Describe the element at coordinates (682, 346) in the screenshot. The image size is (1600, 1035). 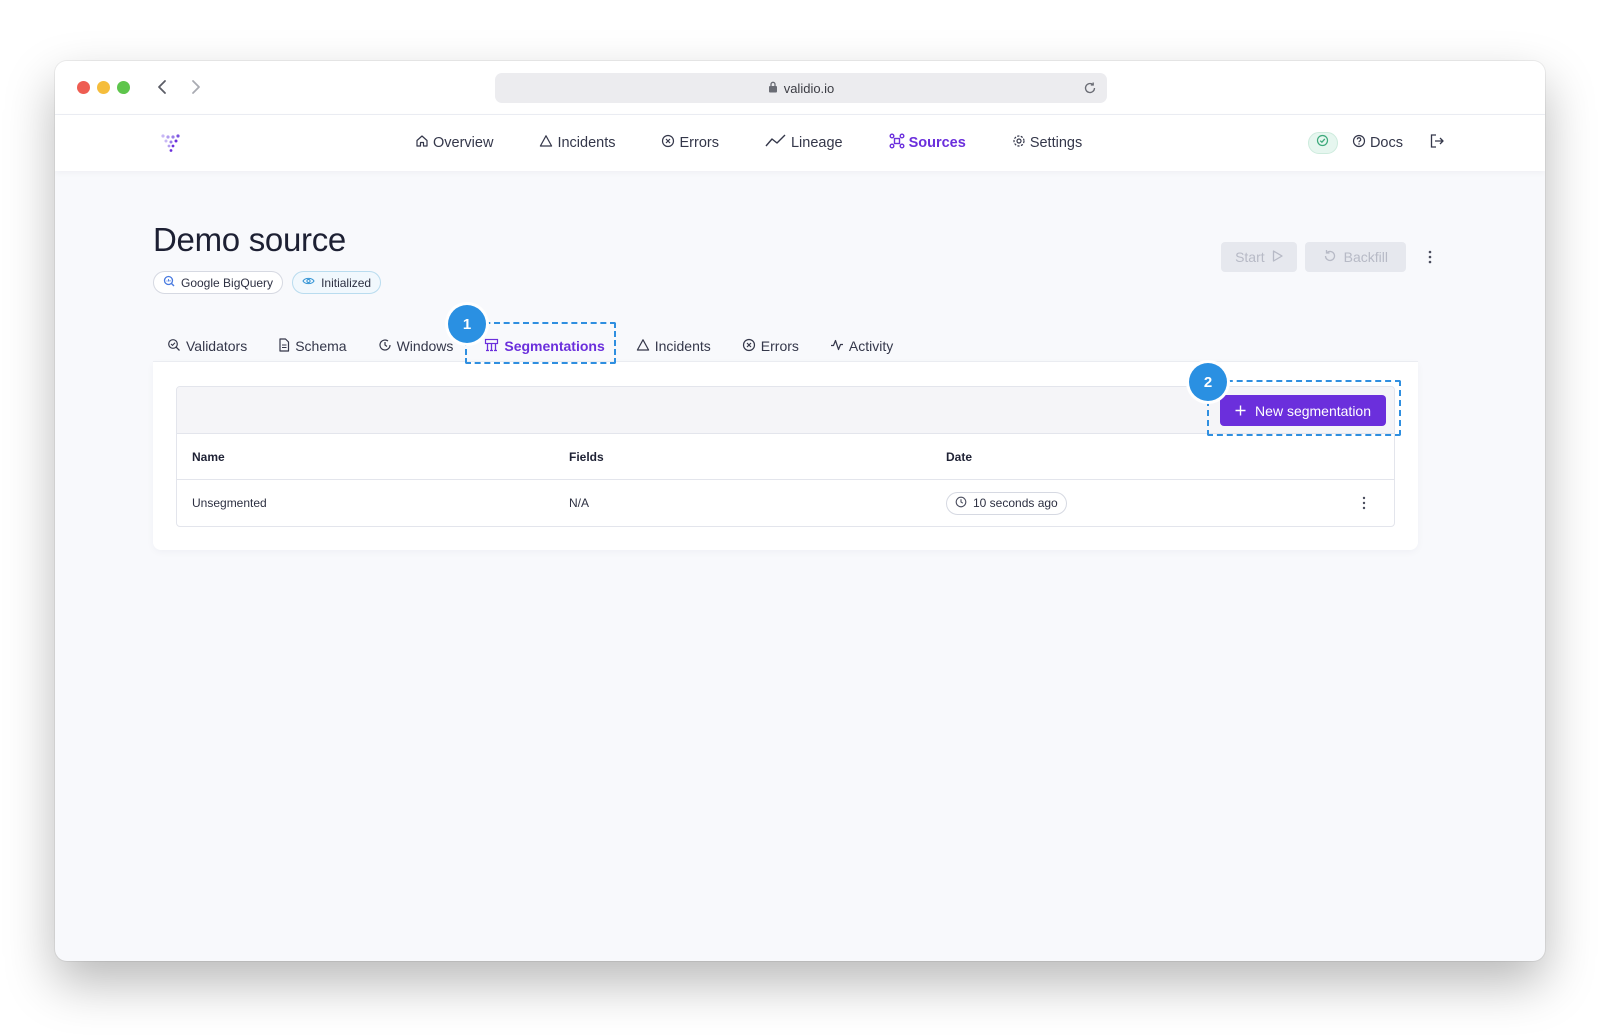
I see `tab-incidents-label: Incidents` at that location.